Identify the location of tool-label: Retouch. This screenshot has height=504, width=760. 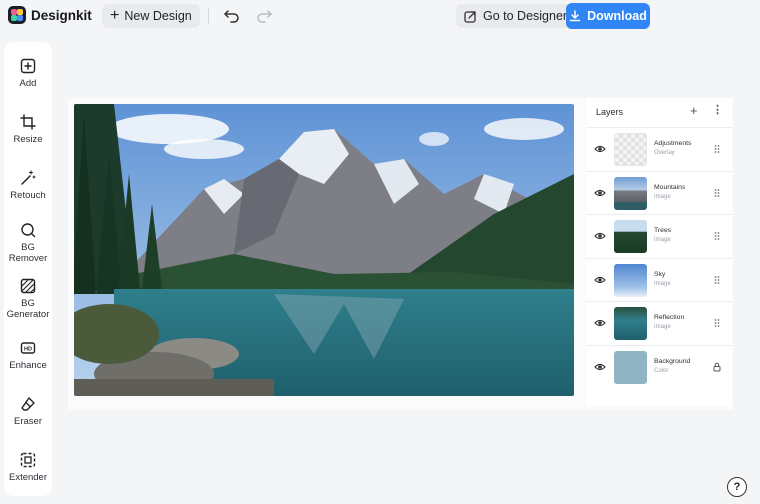
(28, 195).